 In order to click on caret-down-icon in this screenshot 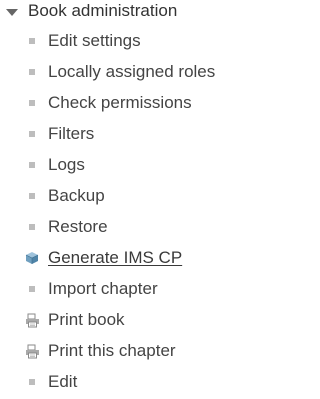, I will do `click(12, 12)`.